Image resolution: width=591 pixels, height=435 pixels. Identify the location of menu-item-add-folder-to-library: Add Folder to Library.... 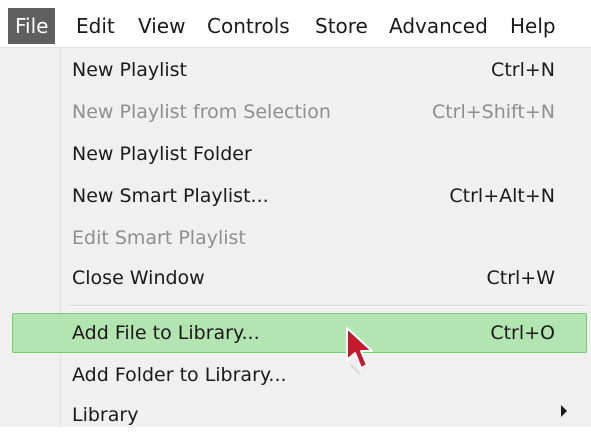
(323, 375).